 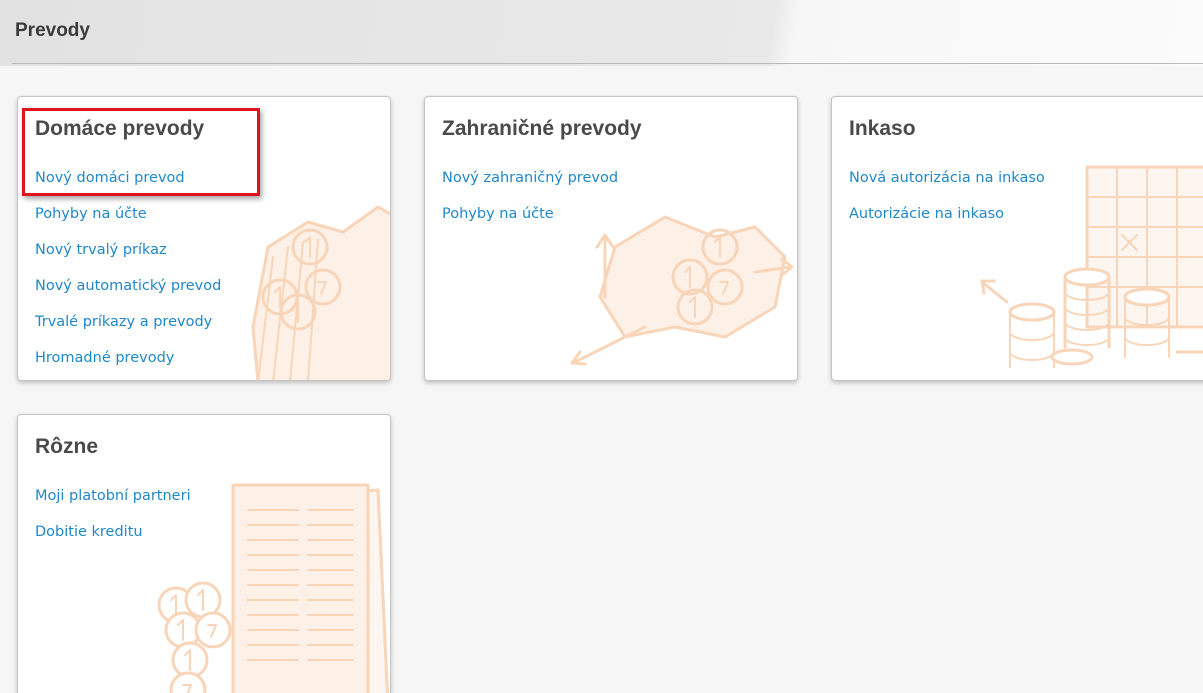 I want to click on card-title: Inkaso, so click(x=882, y=128).